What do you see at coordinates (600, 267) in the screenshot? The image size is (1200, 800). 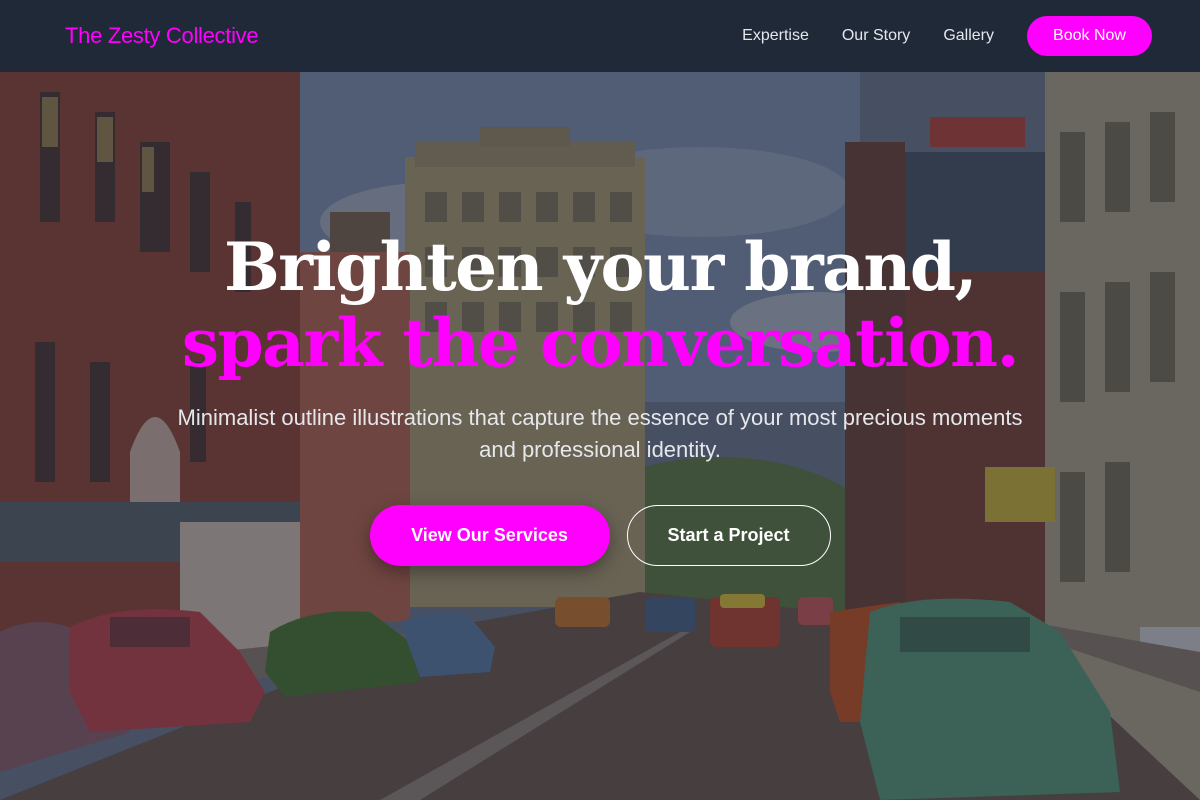 I see `hero-headline-line-1: Brighten your brand,` at bounding box center [600, 267].